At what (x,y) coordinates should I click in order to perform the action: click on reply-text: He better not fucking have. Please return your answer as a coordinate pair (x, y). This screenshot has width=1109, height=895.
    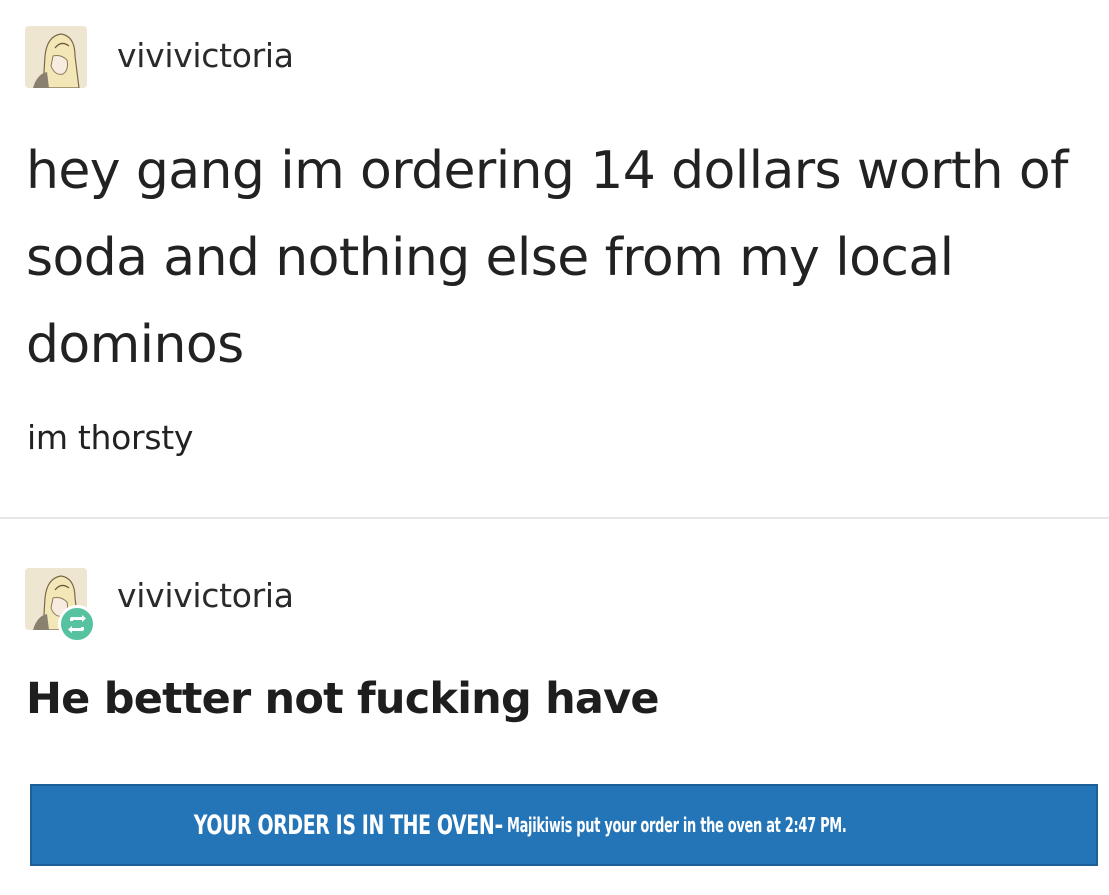
    Looking at the image, I should click on (343, 699).